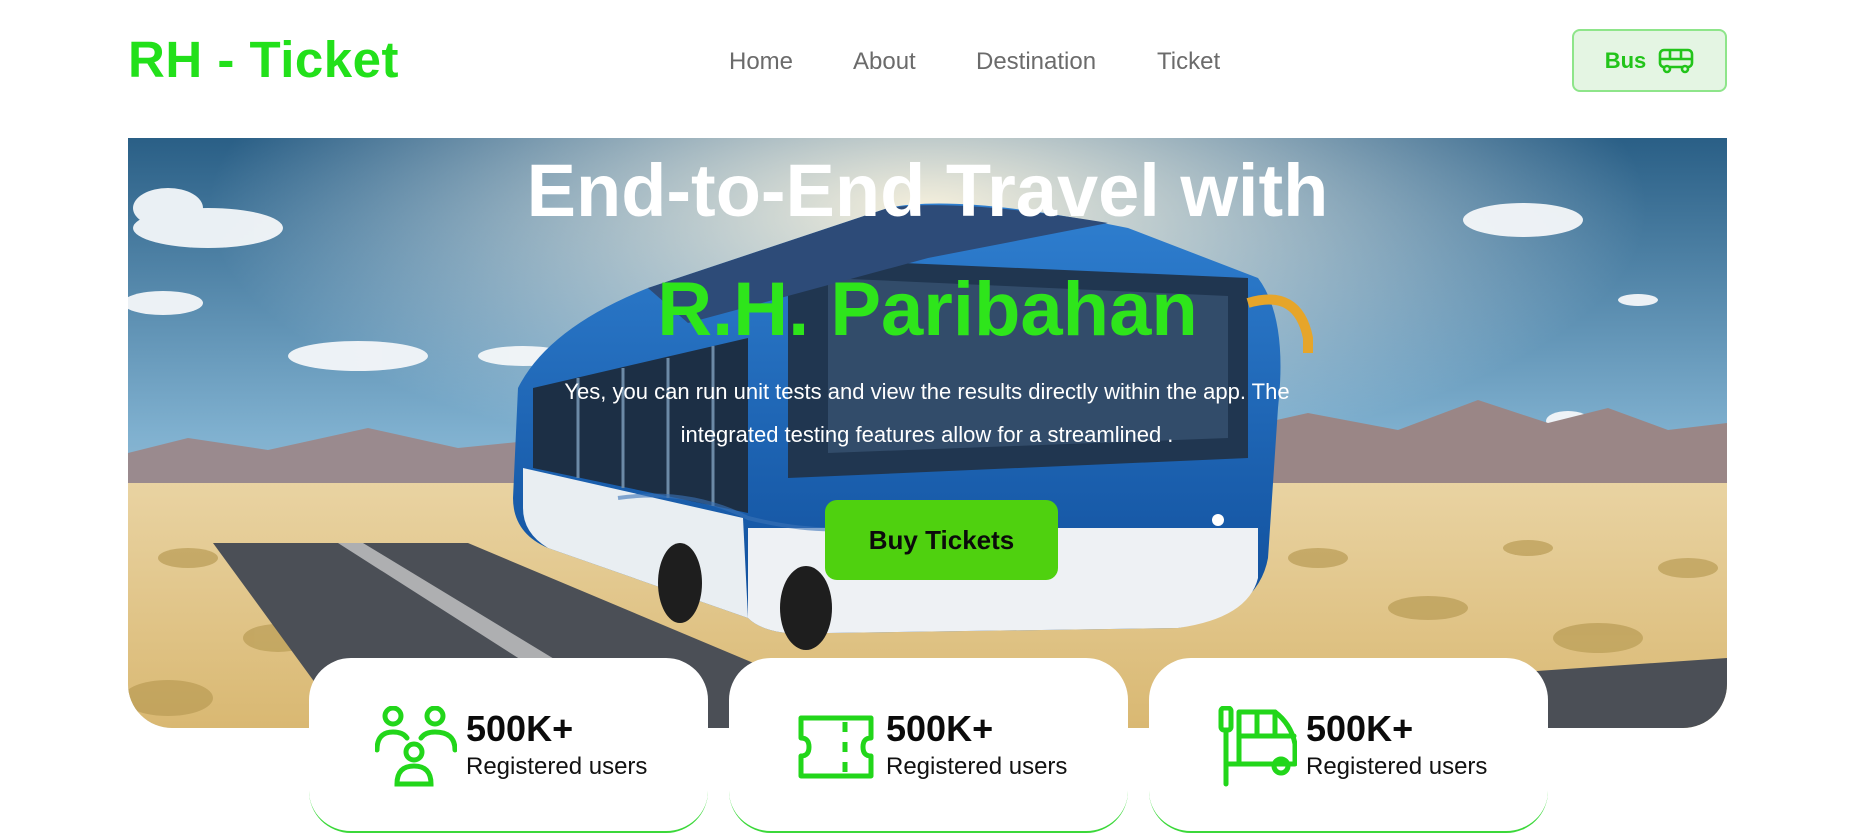 The width and height of the screenshot is (1854, 835). What do you see at coordinates (836, 747) in the screenshot?
I see `ticket-icon` at bounding box center [836, 747].